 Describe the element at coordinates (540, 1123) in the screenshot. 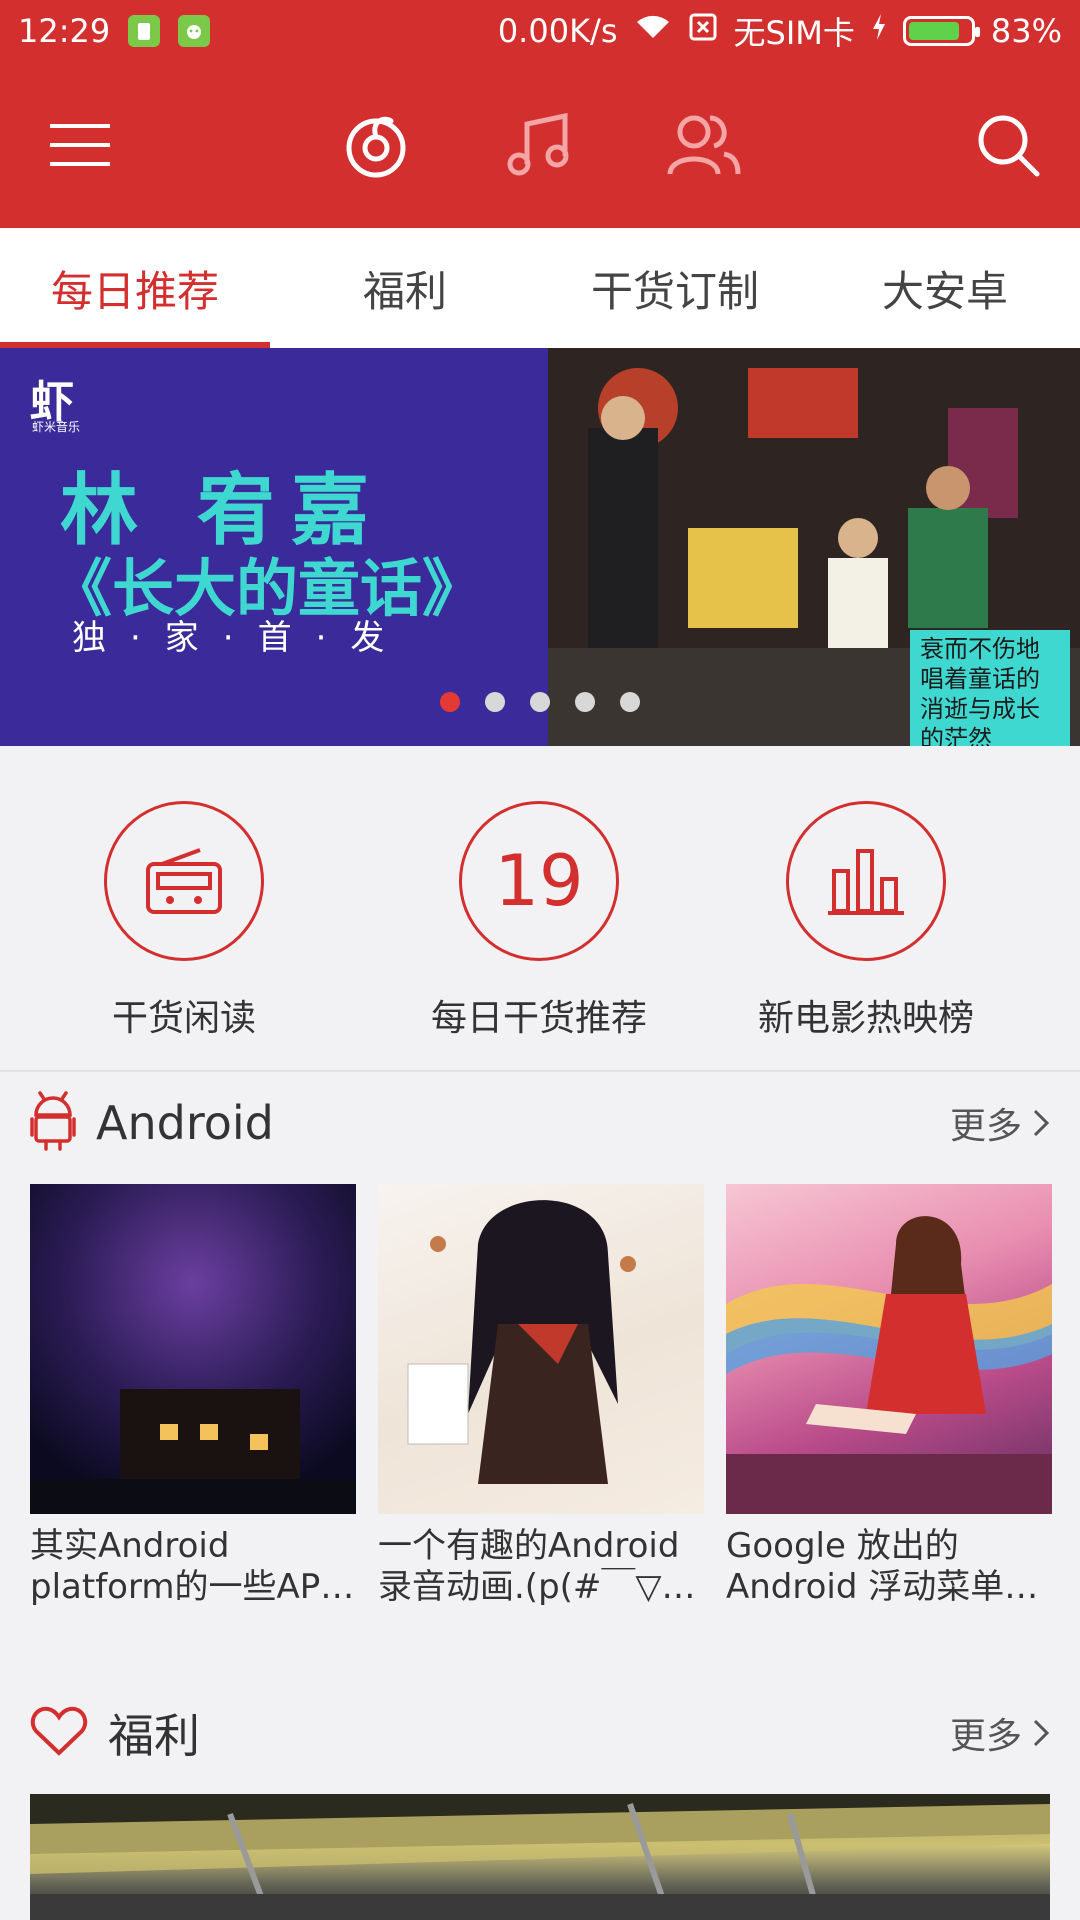

I see `section-header-android: Android 更多` at that location.